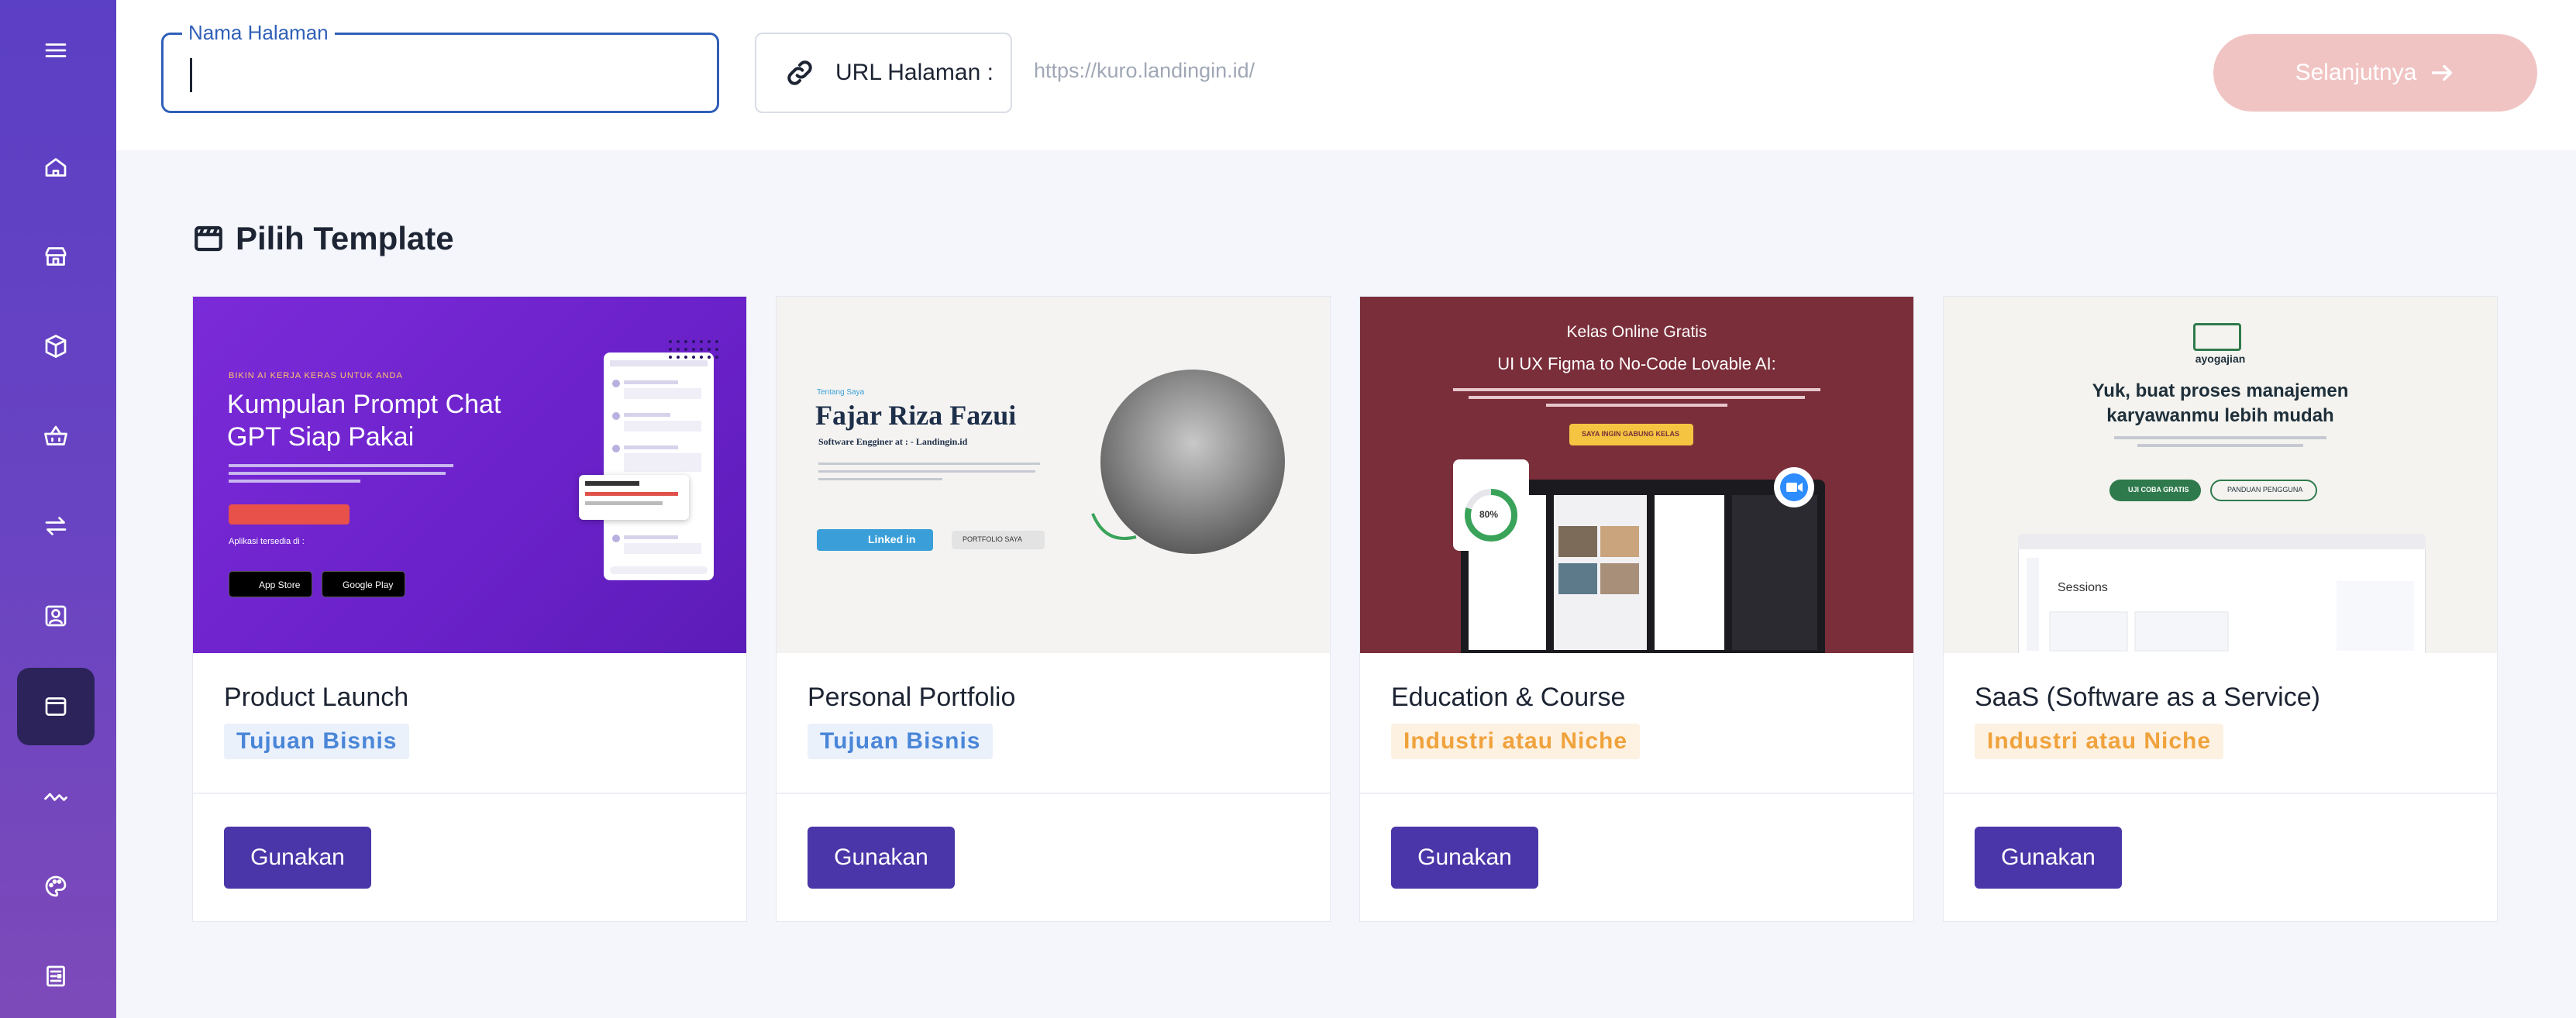 This screenshot has height=1018, width=2576. What do you see at coordinates (1144, 71) in the screenshot?
I see `page-url-value: https://kuro.landingin.id/` at bounding box center [1144, 71].